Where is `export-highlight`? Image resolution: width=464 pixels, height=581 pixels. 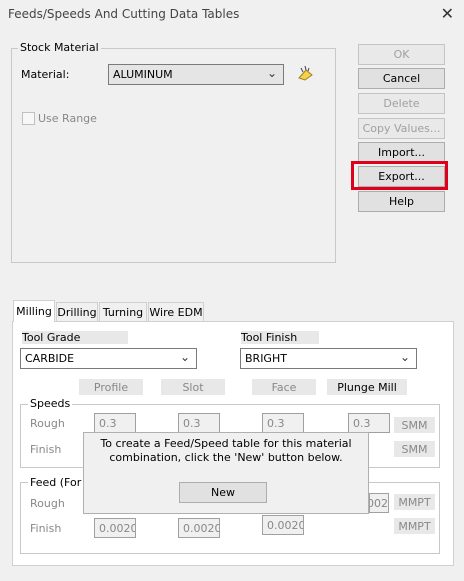 export-highlight is located at coordinates (399, 175).